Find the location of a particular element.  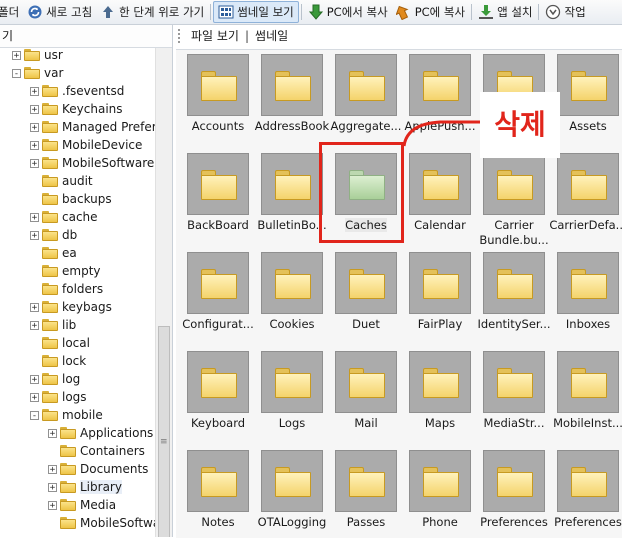

tree-item: - var is located at coordinates (37, 73).